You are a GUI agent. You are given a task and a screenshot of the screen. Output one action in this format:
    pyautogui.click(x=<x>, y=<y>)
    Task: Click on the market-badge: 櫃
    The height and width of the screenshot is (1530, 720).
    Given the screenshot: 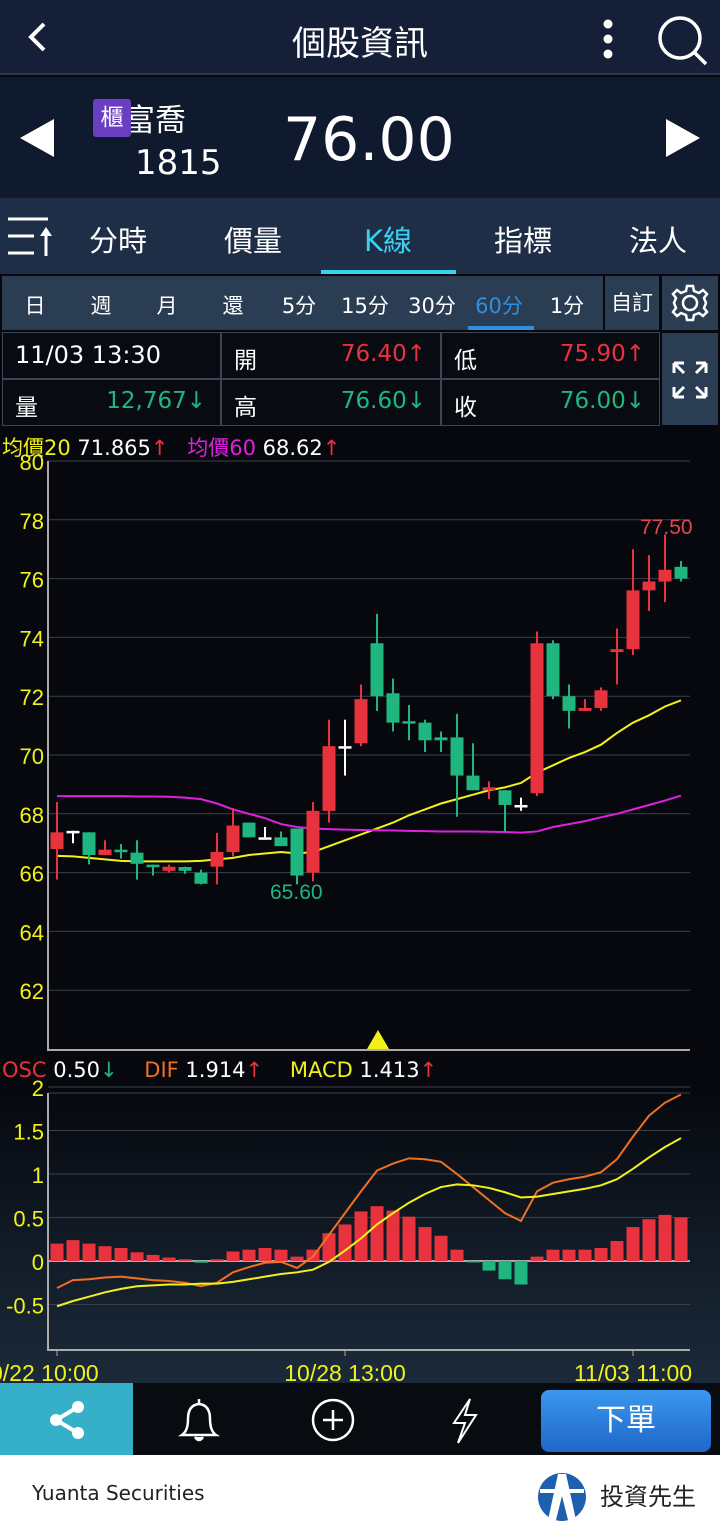 What is the action you would take?
    pyautogui.click(x=112, y=118)
    